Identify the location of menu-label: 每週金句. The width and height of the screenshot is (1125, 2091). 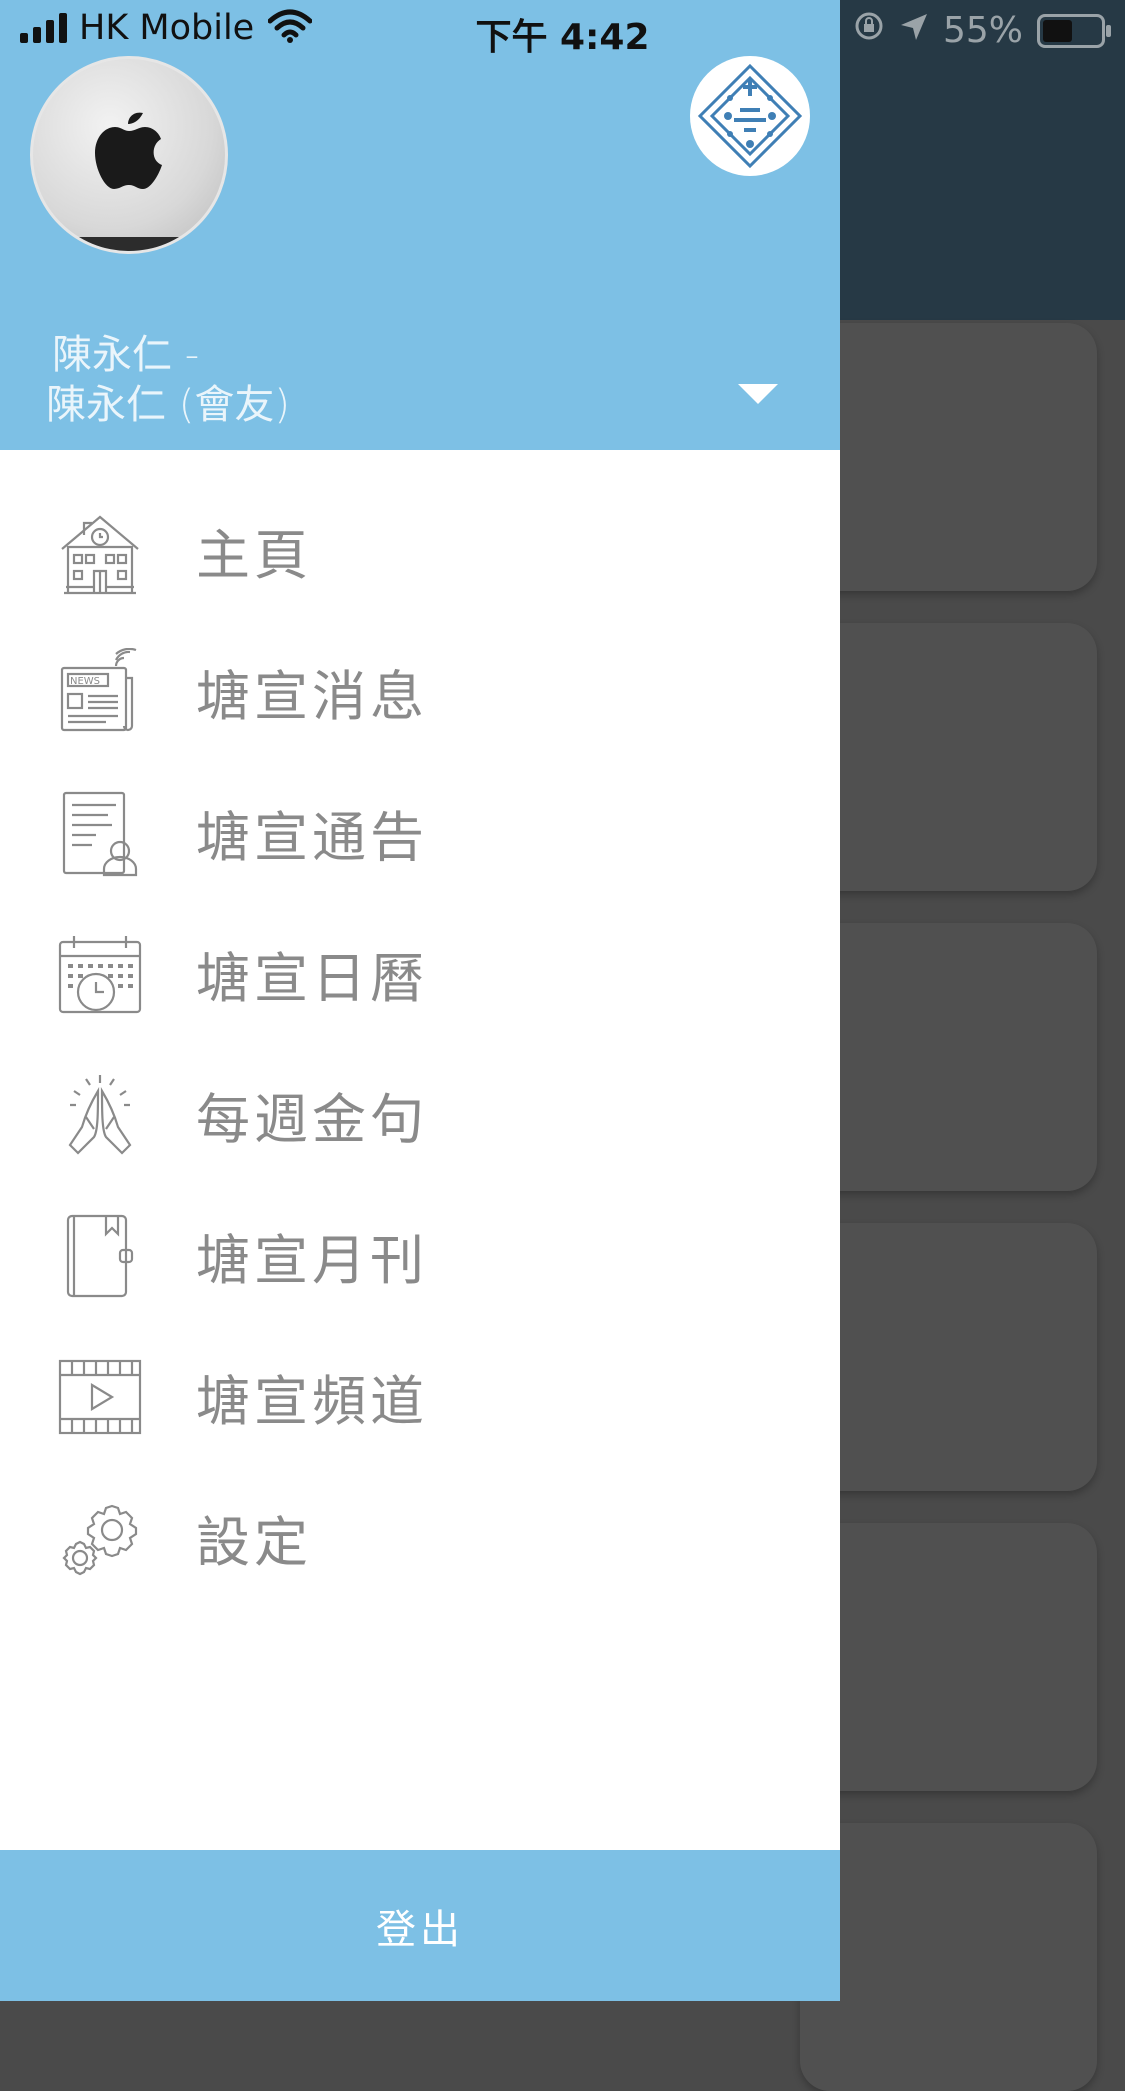
(312, 1119).